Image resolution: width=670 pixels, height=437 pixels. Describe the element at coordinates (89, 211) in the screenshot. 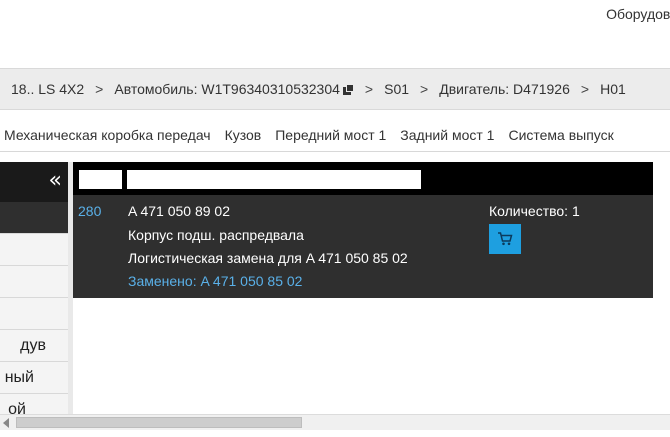

I see `part-position-link: 280` at that location.